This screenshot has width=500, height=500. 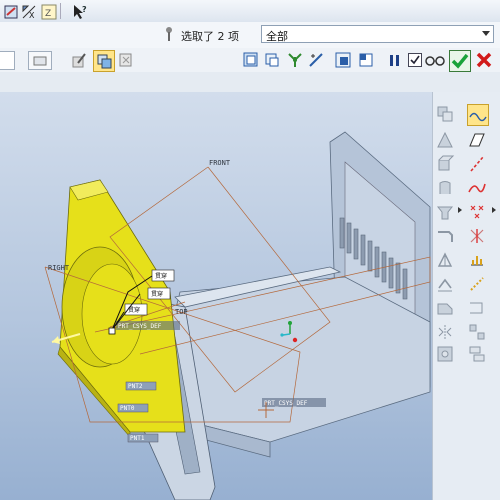 What do you see at coordinates (445, 236) in the screenshot?
I see `round-icon` at bounding box center [445, 236].